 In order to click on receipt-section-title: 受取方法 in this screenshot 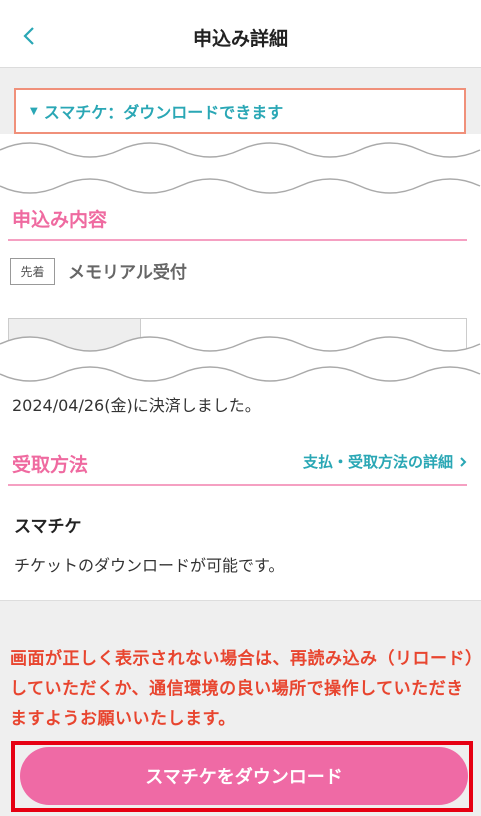, I will do `click(50, 465)`.